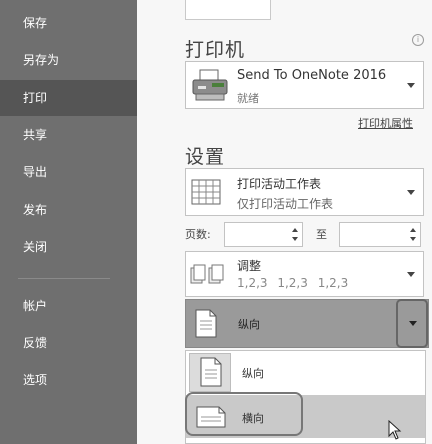 This screenshot has height=444, width=432. I want to click on printer-properties-link: 打印机属性, so click(385, 123).